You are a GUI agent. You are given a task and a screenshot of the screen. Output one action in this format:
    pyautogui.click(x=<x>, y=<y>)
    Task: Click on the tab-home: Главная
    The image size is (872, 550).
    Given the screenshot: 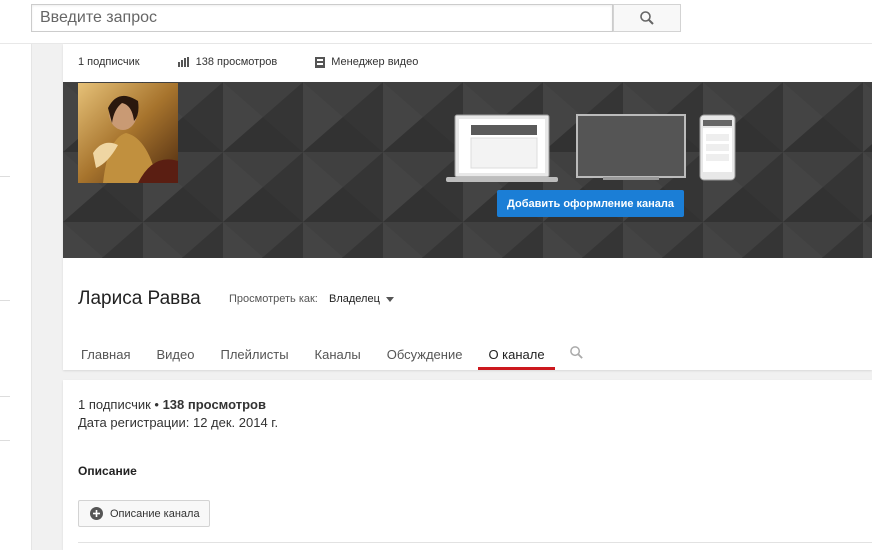 What is the action you would take?
    pyautogui.click(x=105, y=355)
    